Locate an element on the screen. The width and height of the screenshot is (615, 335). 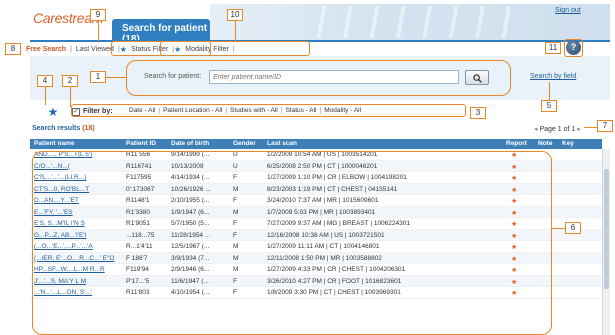
pager: ◂ Page 1 of 1 ▸ is located at coordinates (557, 129).